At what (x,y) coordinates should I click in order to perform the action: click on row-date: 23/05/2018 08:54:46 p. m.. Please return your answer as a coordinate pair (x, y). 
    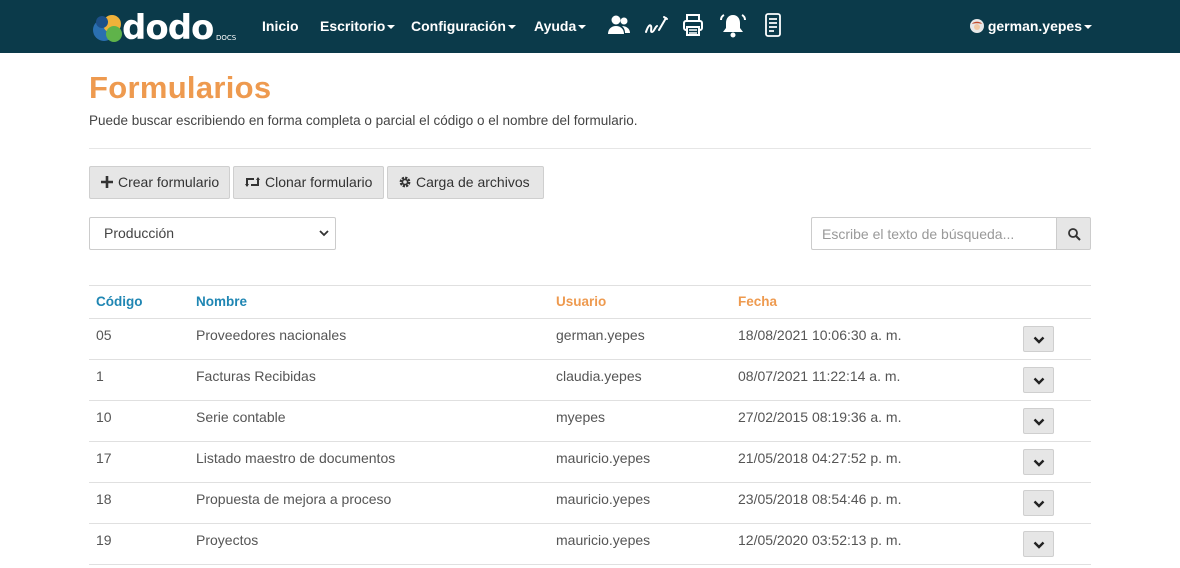
    Looking at the image, I should click on (820, 499).